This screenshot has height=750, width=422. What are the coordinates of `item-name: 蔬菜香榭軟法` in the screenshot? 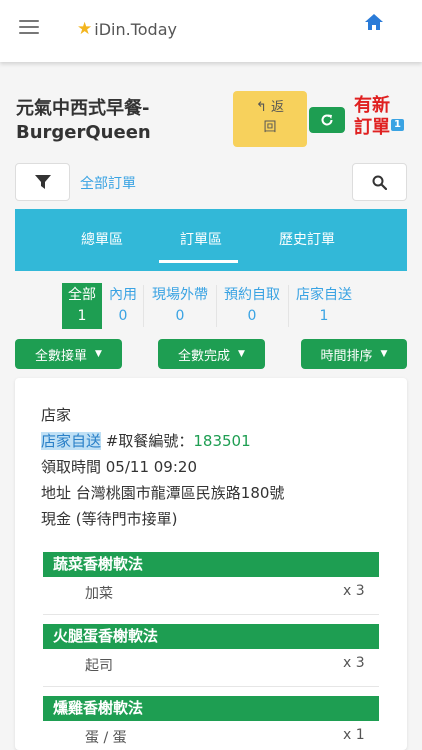 It's located at (211, 564).